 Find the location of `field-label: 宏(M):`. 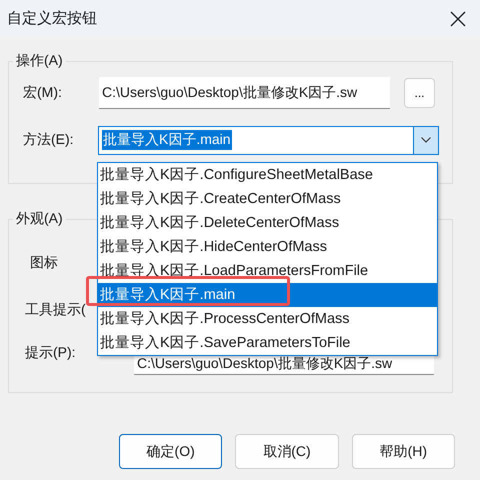

field-label: 宏(M): is located at coordinates (43, 93).